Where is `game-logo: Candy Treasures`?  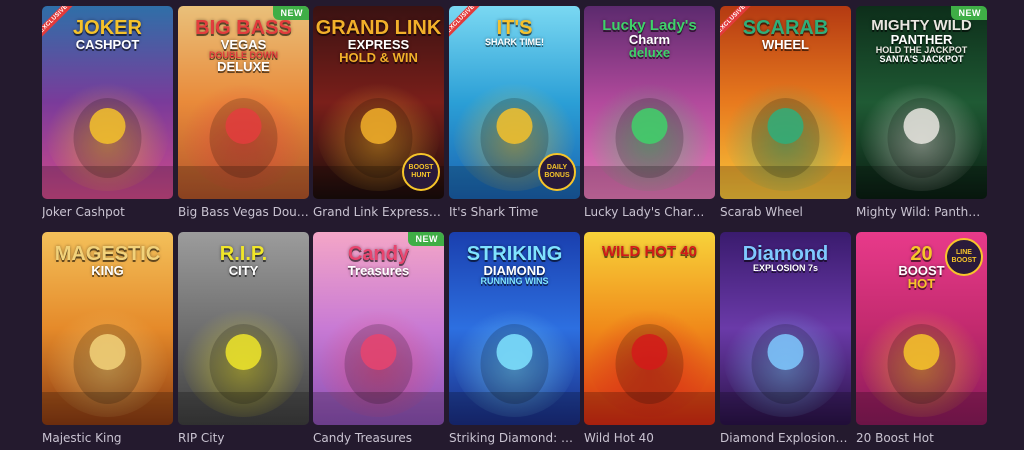
game-logo: Candy Treasures is located at coordinates (378, 260).